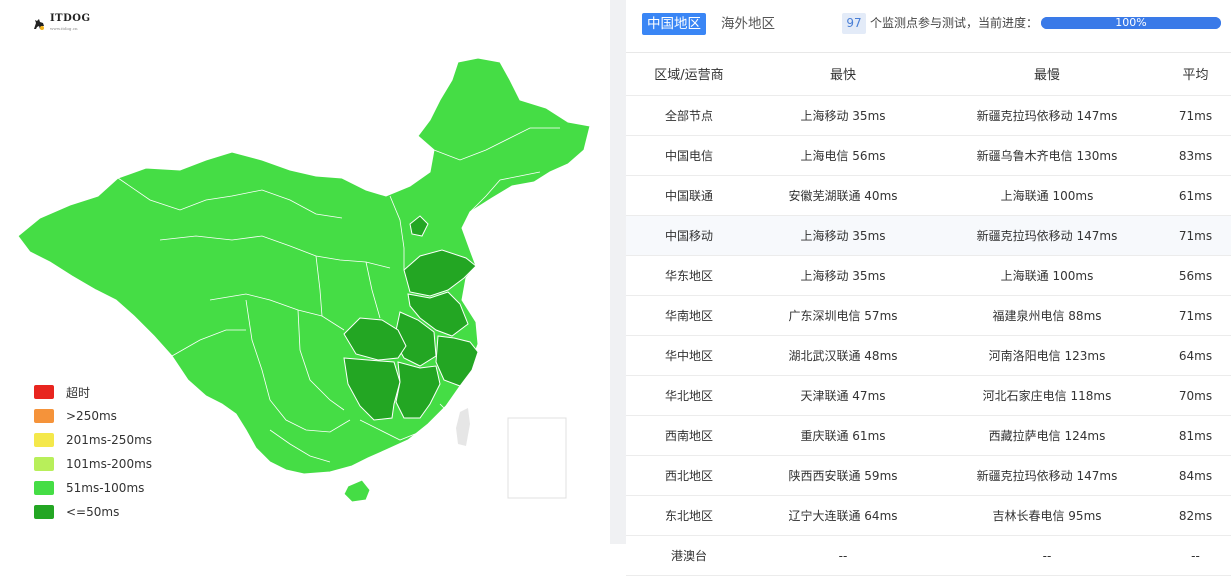 The image size is (1231, 576). I want to click on table-row: 中国电信 上海电信 56ms 新疆乌鲁木齐电信 130ms 83ms, so click(928, 155).